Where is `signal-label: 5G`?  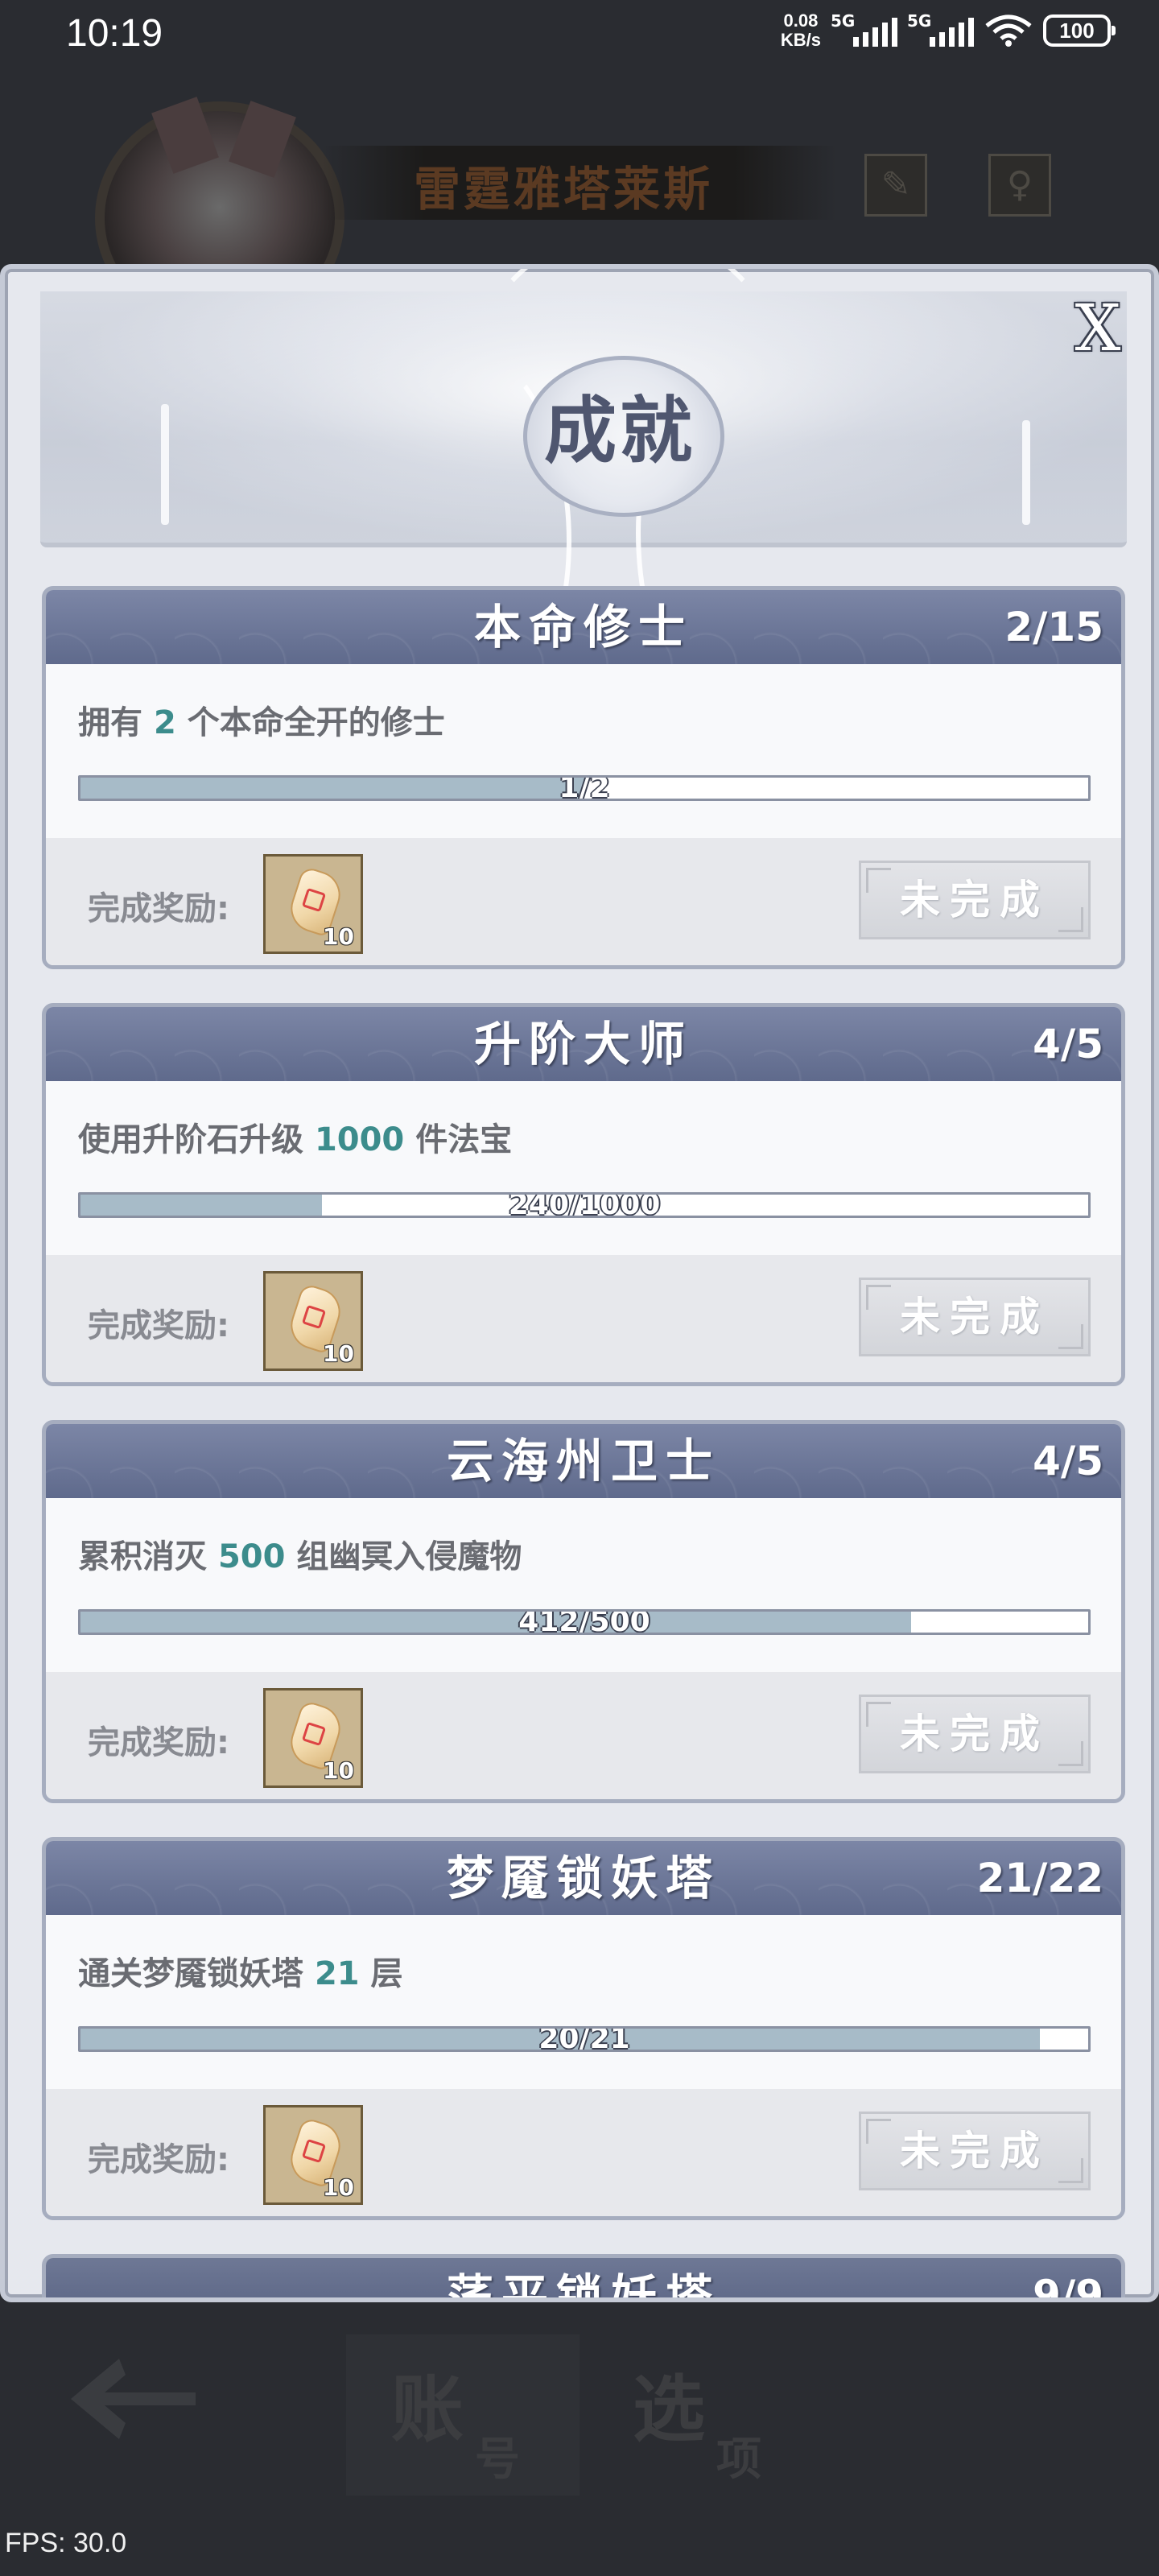
signal-label: 5G is located at coordinates (843, 21).